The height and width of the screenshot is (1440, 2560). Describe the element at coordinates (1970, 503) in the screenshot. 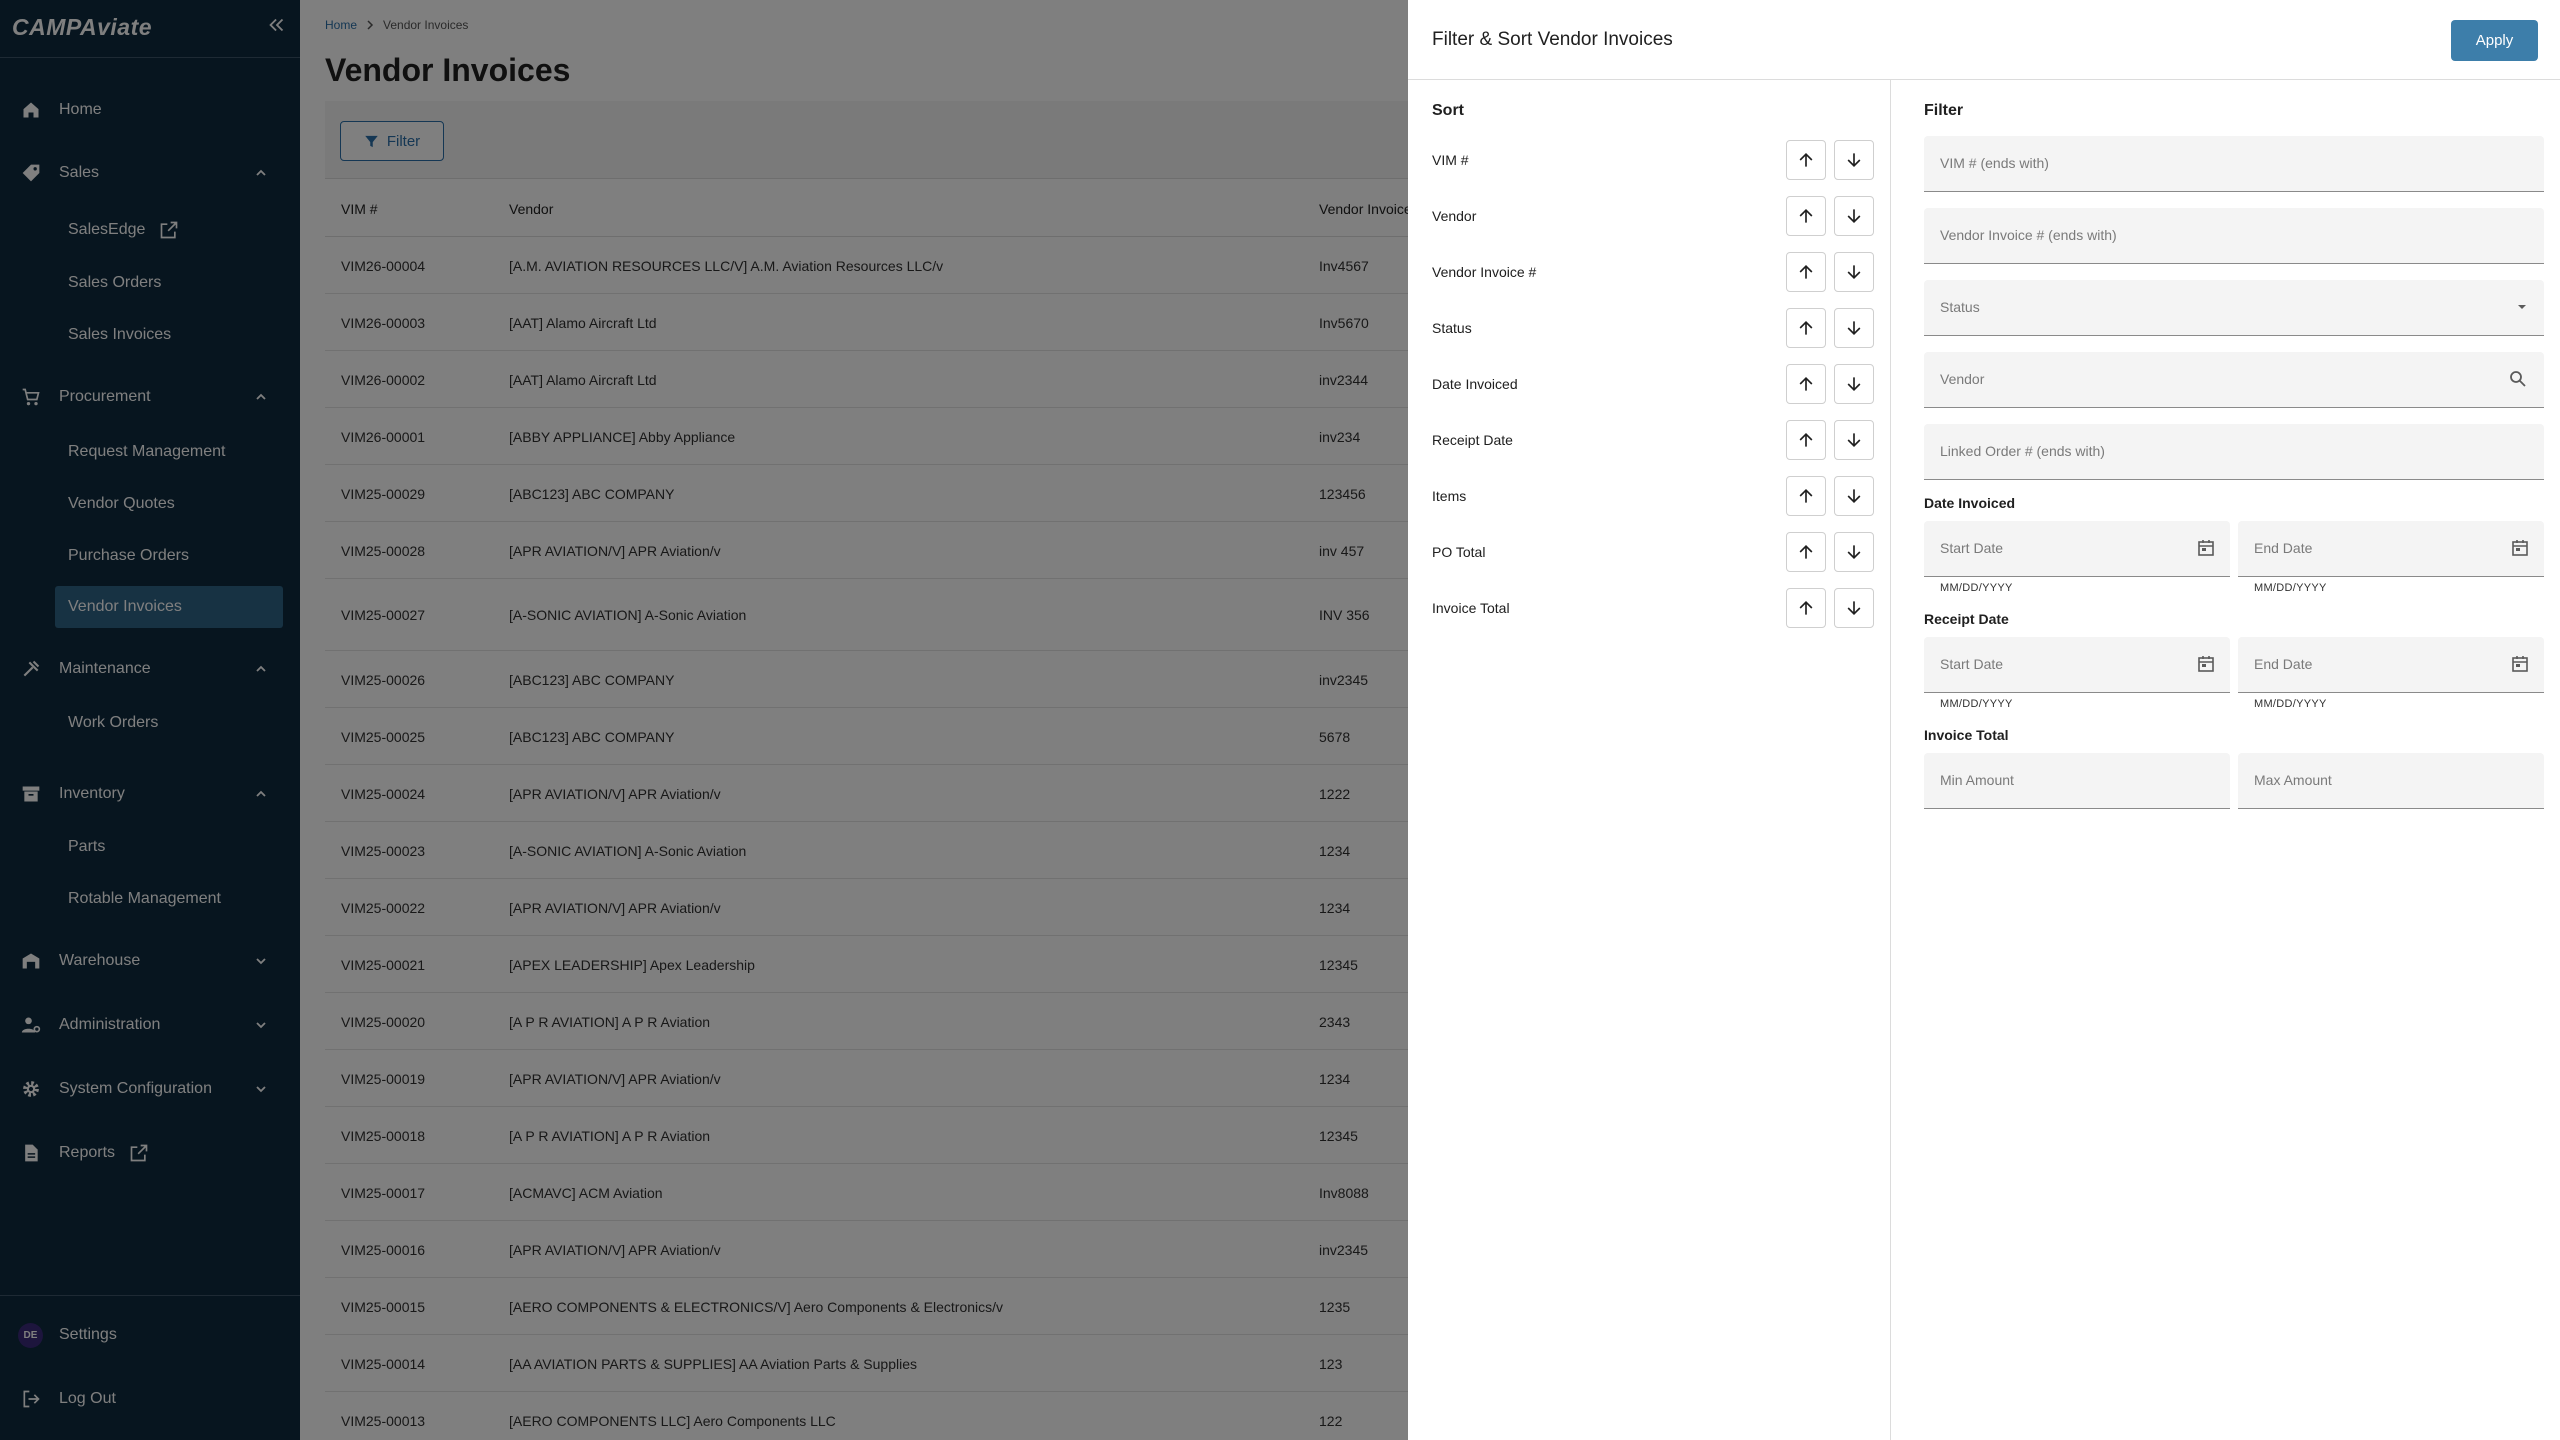

I see `date-invoiced-label: Date Invoiced` at that location.